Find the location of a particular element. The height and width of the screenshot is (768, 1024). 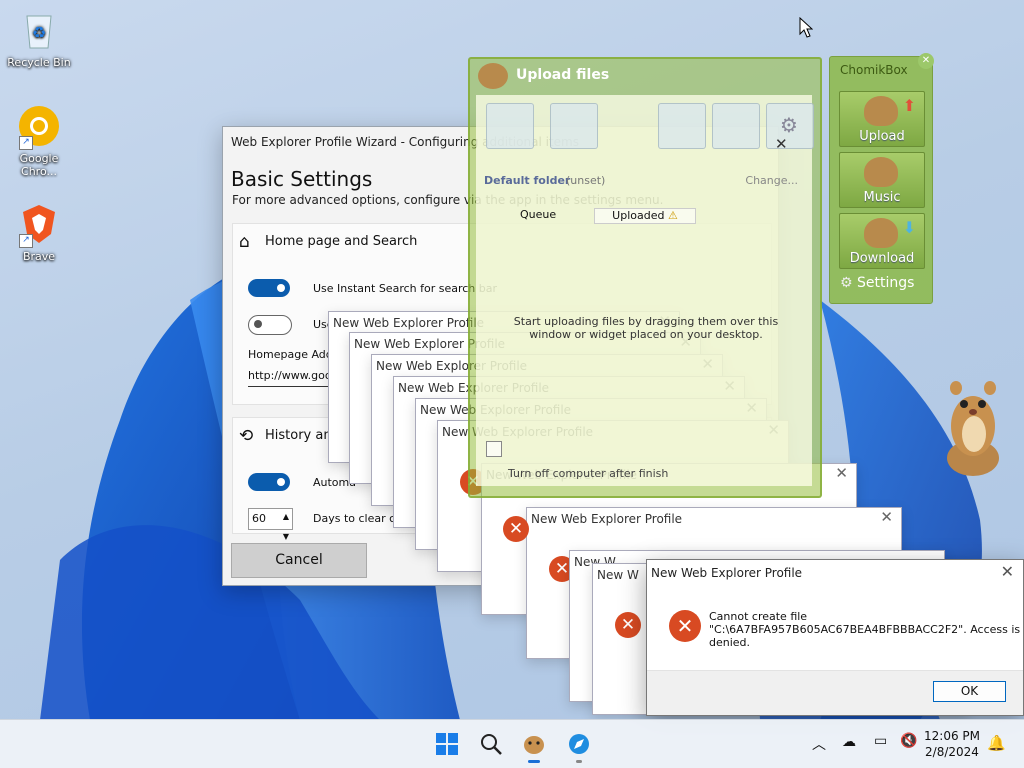

clock: 12:06 PM 2/8/2024 is located at coordinates (952, 744).